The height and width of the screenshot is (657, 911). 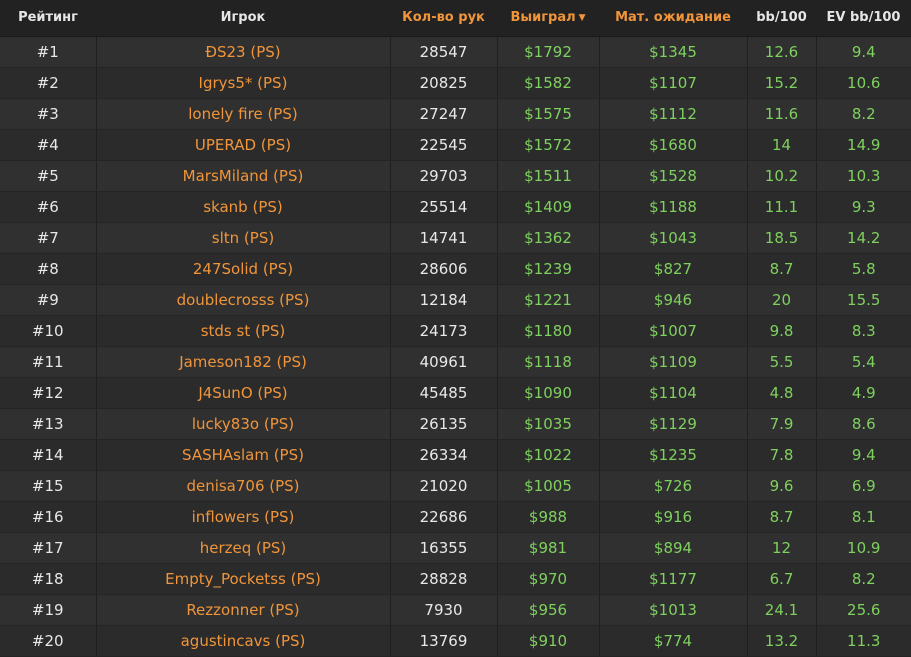 I want to click on bb100-cell: 7.8, so click(x=781, y=455).